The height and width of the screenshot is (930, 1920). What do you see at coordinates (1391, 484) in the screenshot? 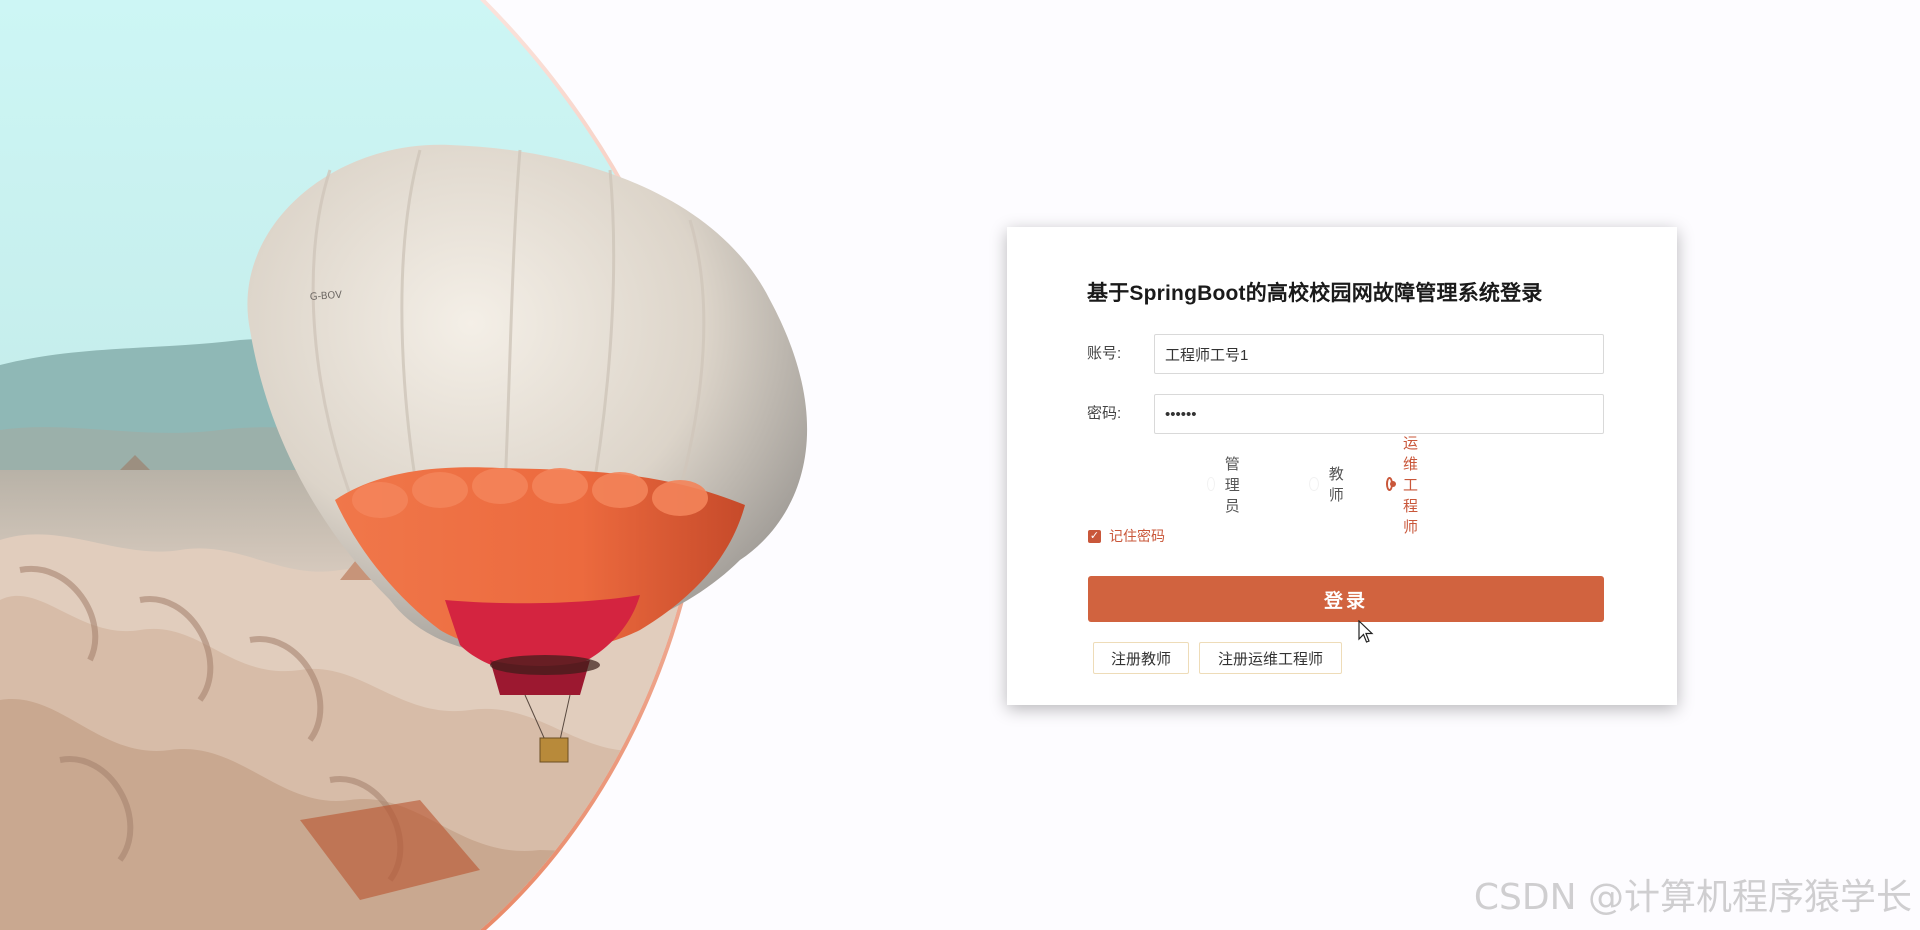
I see `radio-checked-icon` at bounding box center [1391, 484].